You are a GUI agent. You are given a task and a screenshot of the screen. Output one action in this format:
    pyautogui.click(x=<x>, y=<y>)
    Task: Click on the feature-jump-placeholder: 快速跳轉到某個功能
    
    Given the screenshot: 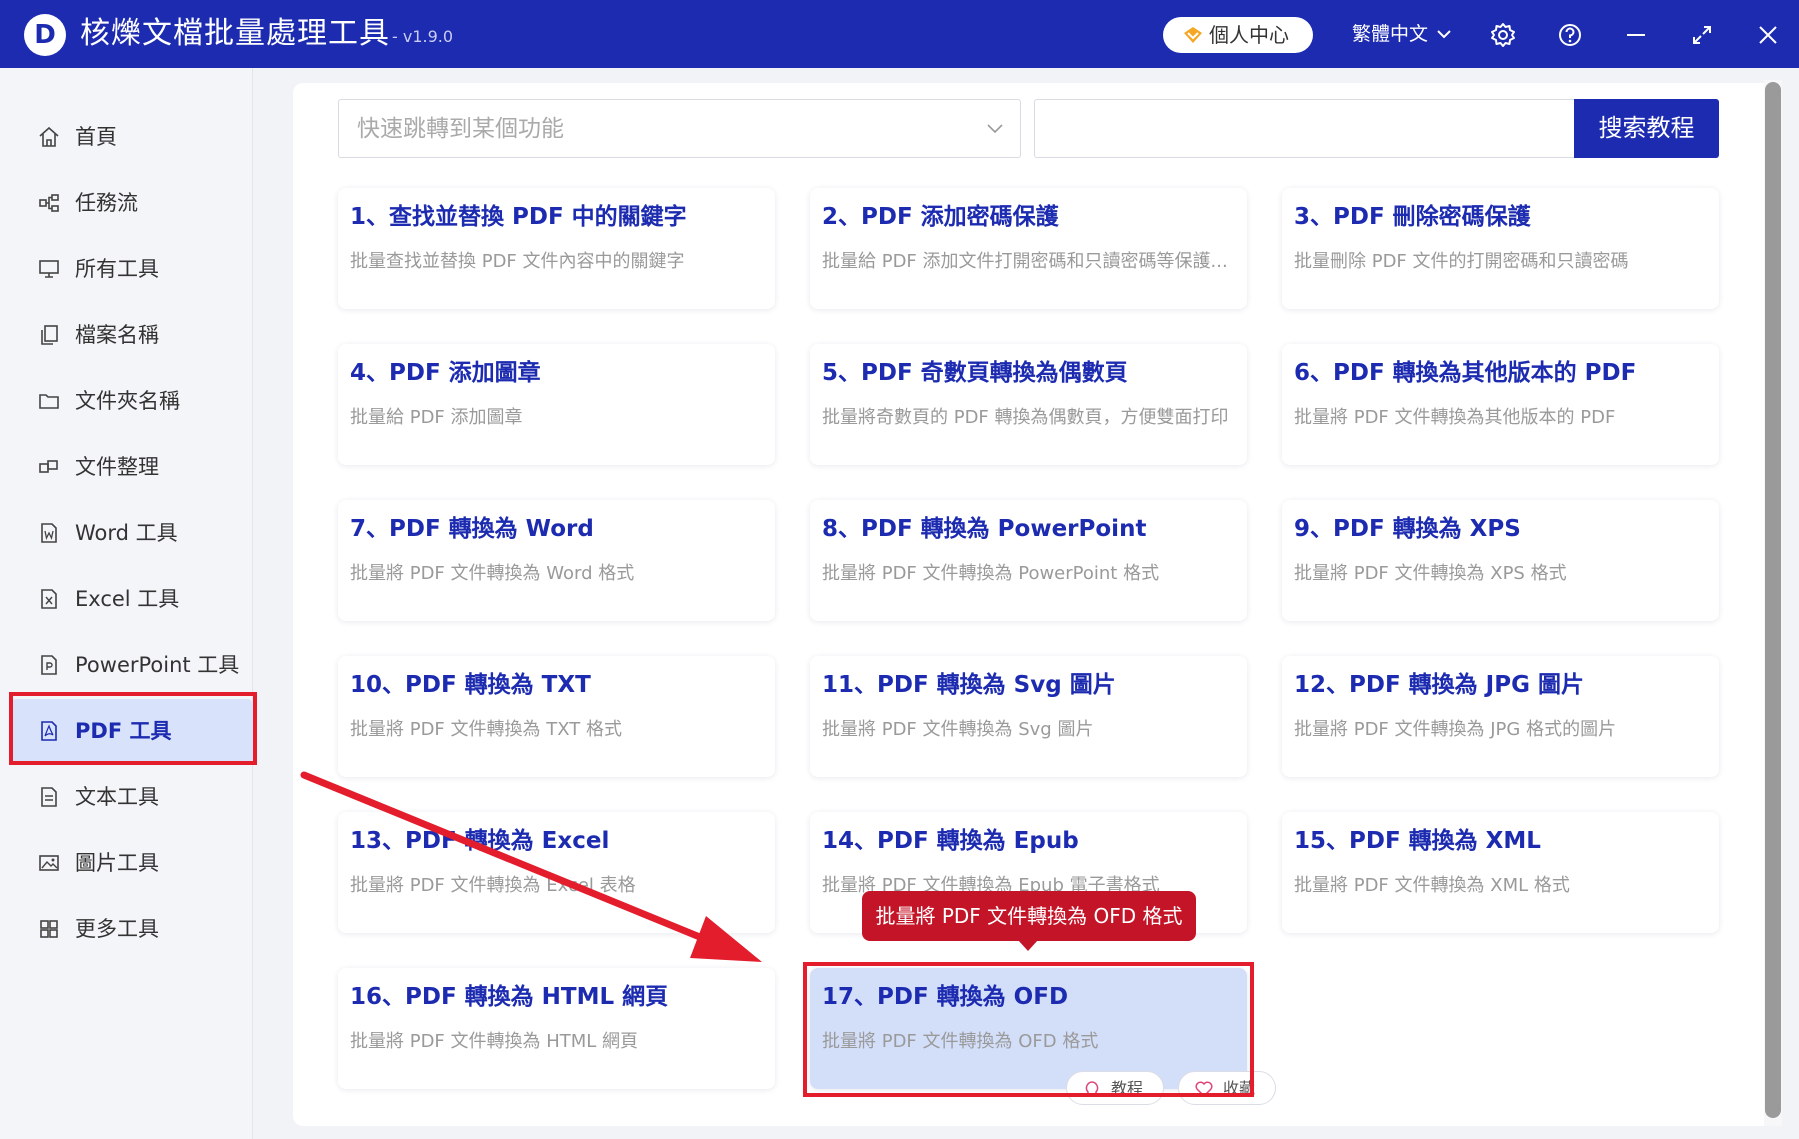 What is the action you would take?
    pyautogui.click(x=460, y=129)
    